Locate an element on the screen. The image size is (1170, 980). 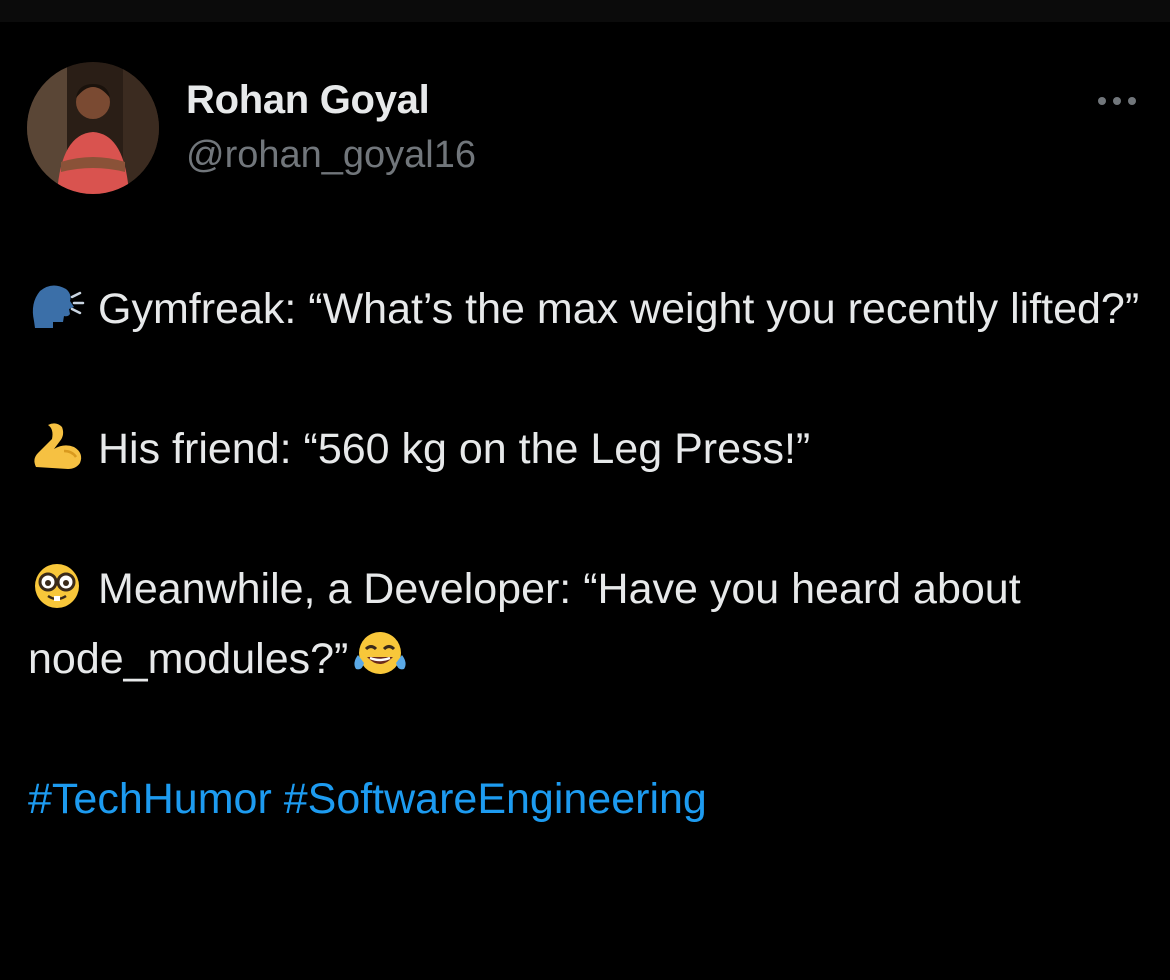
avatar is located at coordinates (93, 128).